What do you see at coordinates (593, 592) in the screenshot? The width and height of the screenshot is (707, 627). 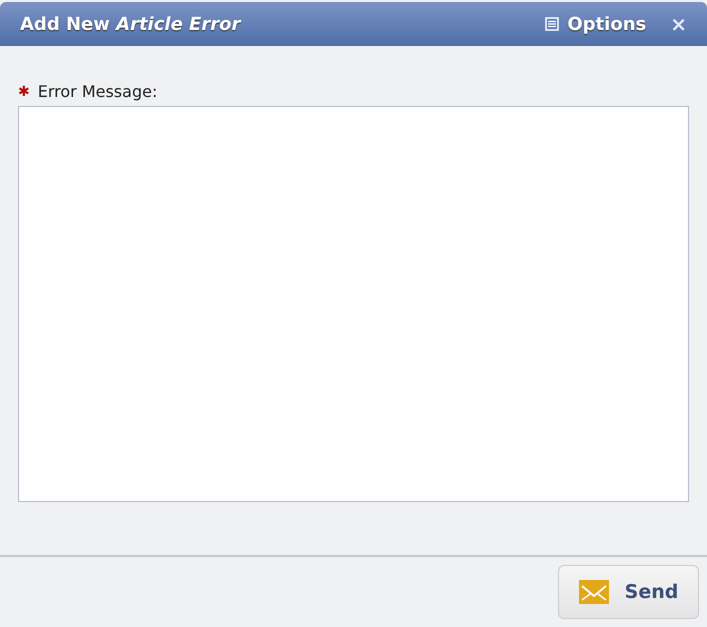 I see `envelope-icon` at bounding box center [593, 592].